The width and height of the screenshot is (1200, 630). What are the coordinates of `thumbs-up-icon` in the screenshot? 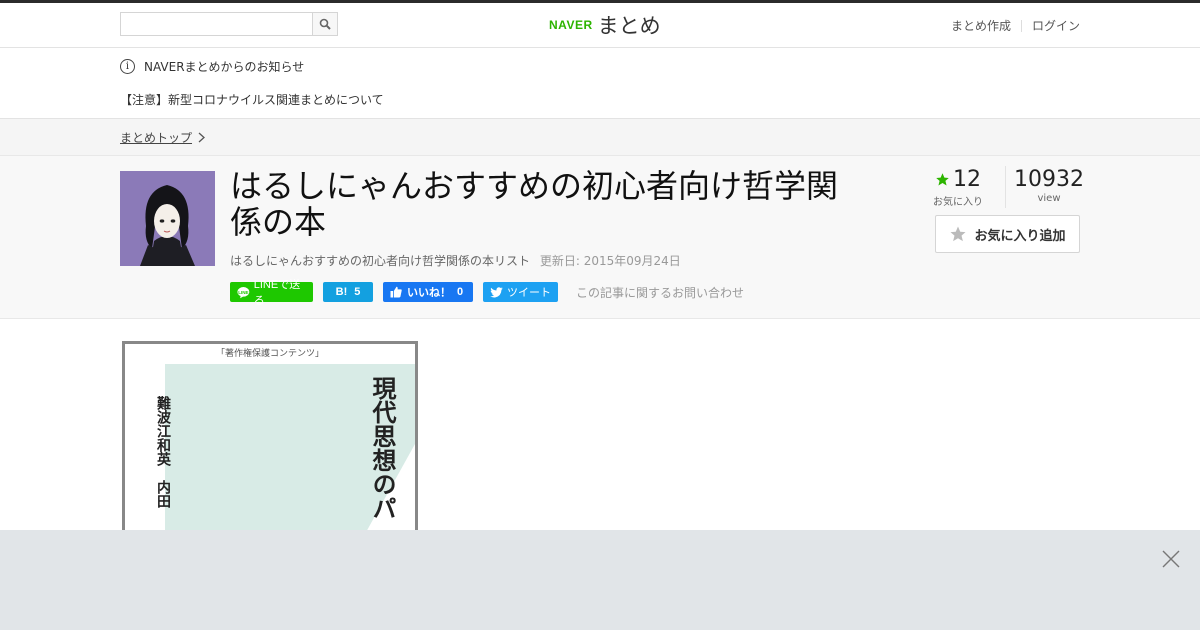 It's located at (396, 292).